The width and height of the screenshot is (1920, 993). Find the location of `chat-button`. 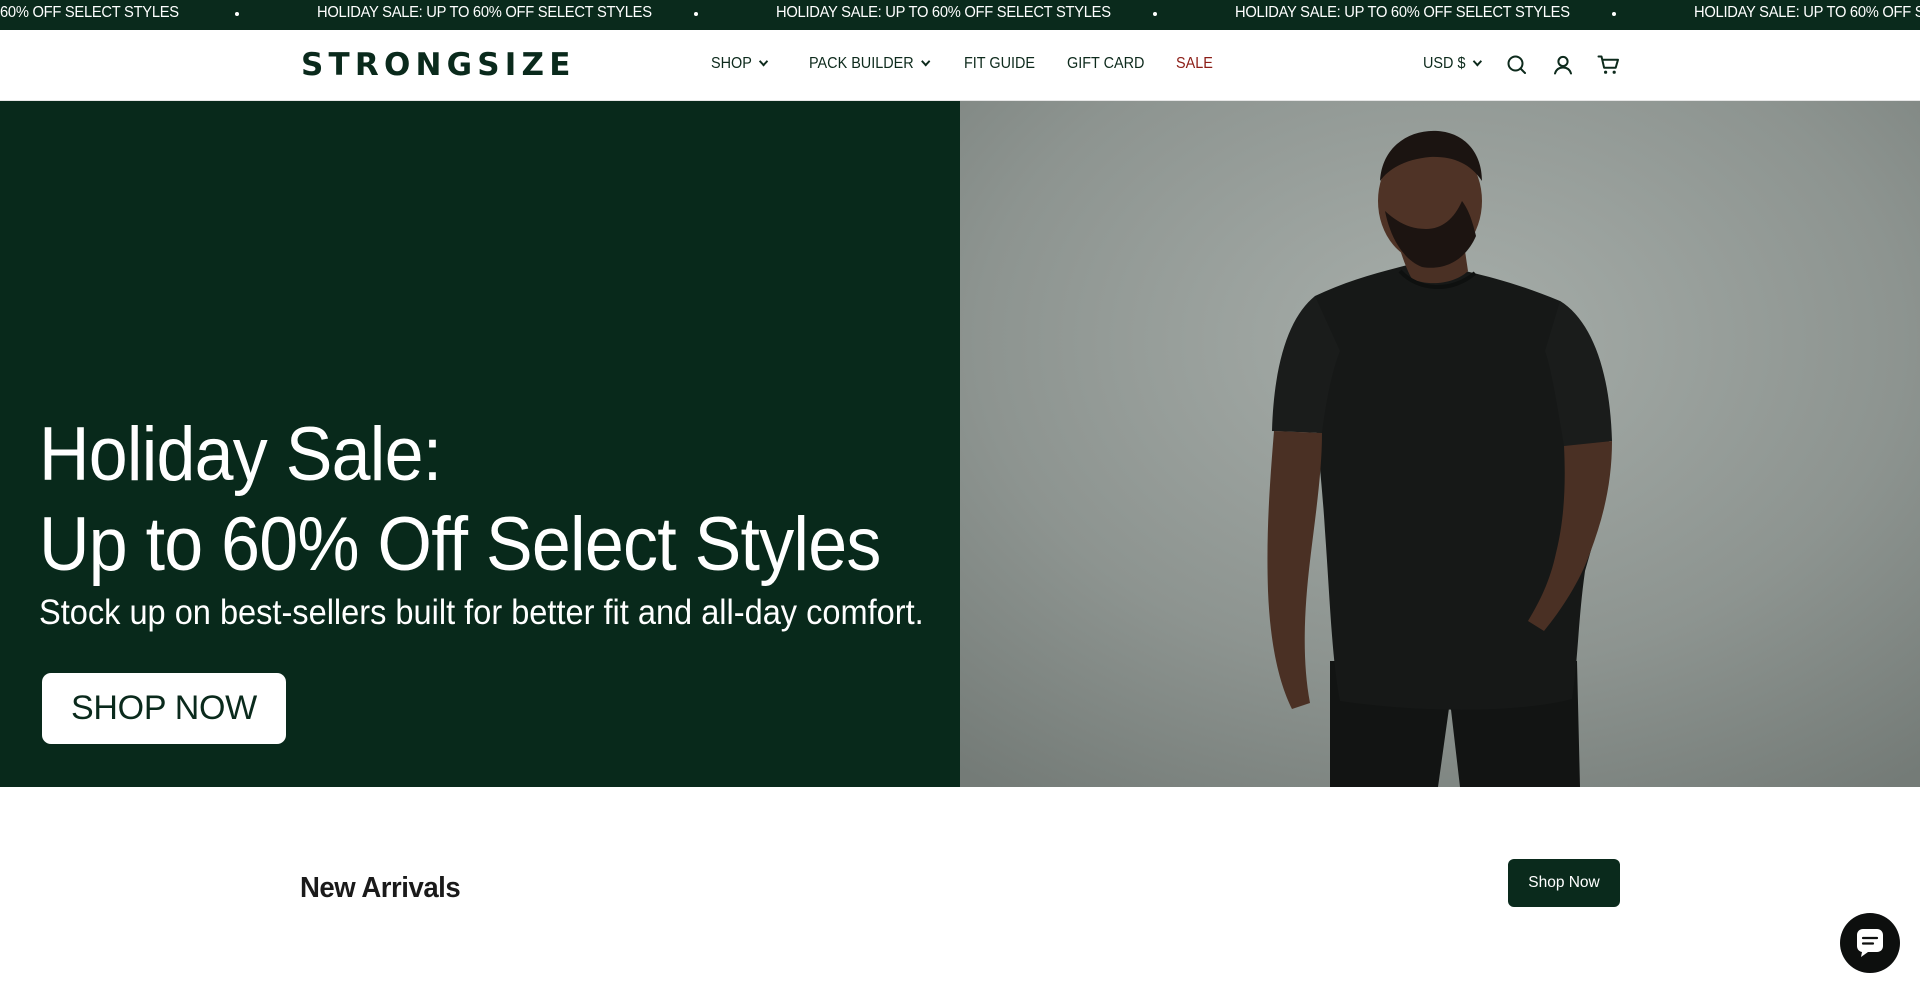

chat-button is located at coordinates (1870, 943).